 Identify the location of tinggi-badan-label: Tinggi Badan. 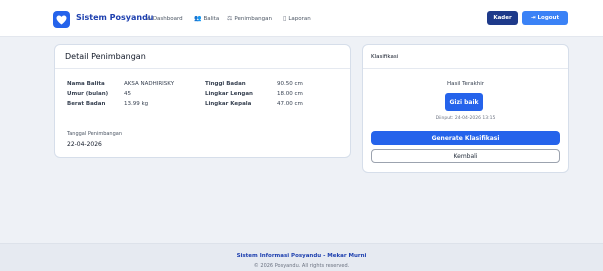
(225, 84).